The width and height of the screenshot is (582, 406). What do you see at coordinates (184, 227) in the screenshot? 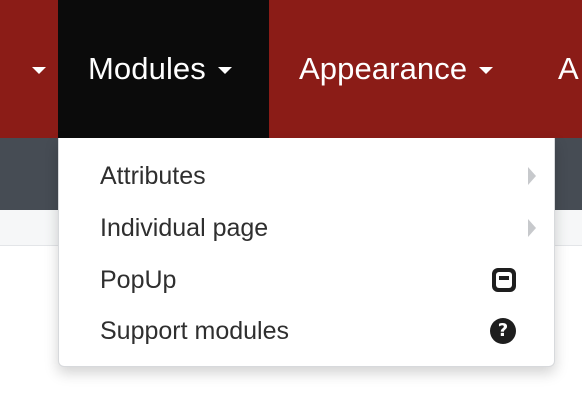
I see `menu-item-individual-page-label: Individual page` at bounding box center [184, 227].